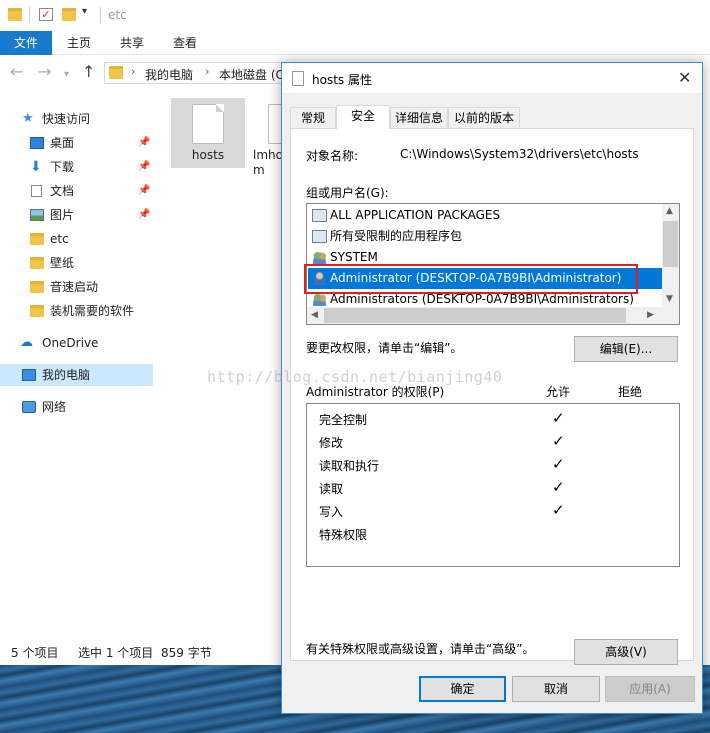 The width and height of the screenshot is (710, 733). I want to click on sidebar-item-documents: 文档 📌, so click(80, 191).